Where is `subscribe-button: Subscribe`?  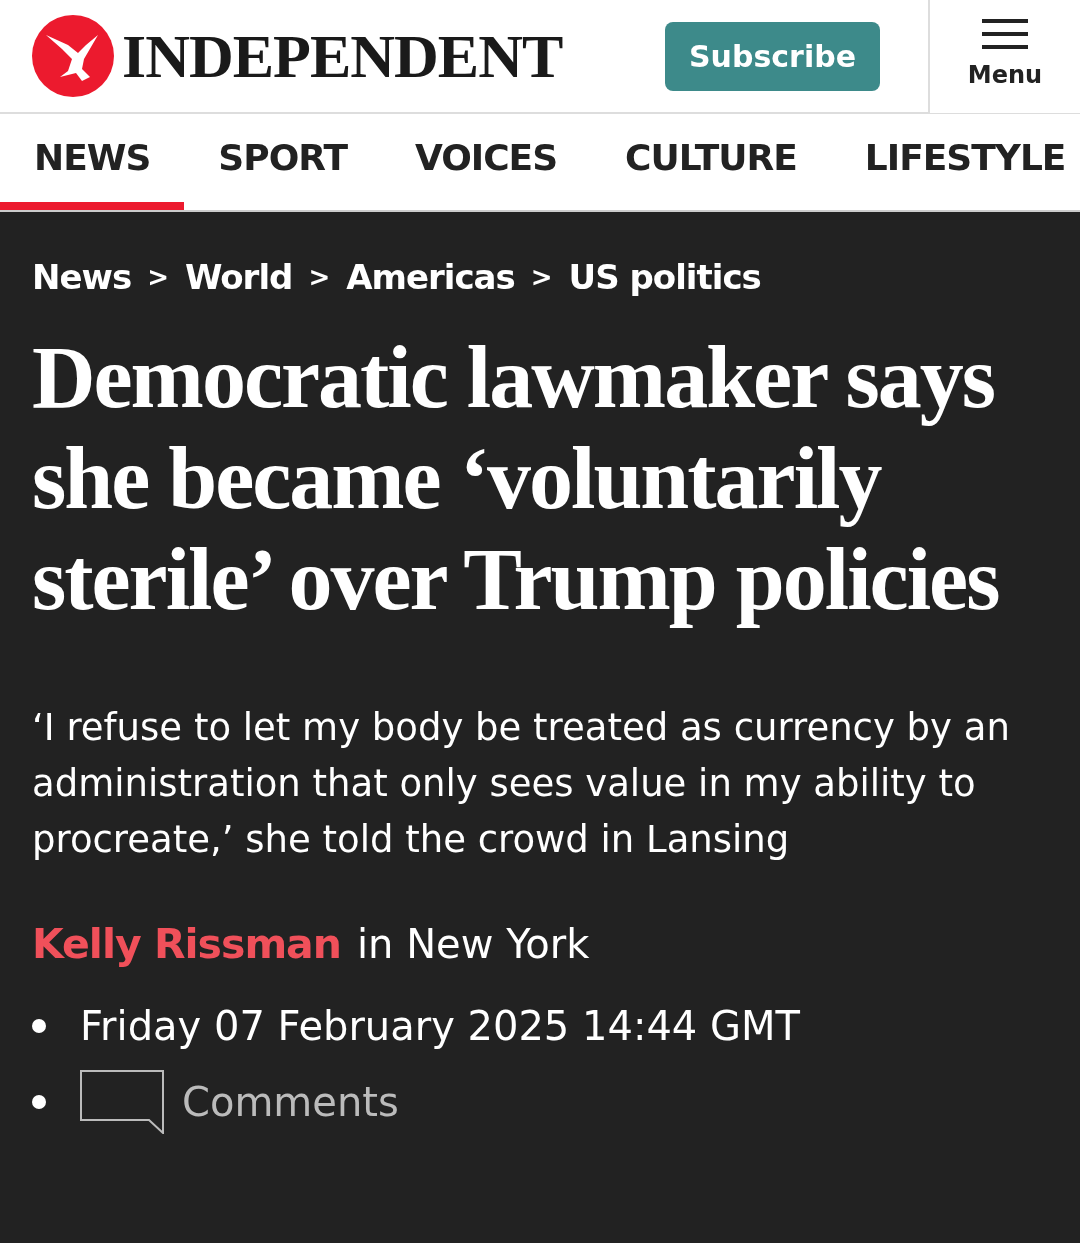 subscribe-button: Subscribe is located at coordinates (772, 56).